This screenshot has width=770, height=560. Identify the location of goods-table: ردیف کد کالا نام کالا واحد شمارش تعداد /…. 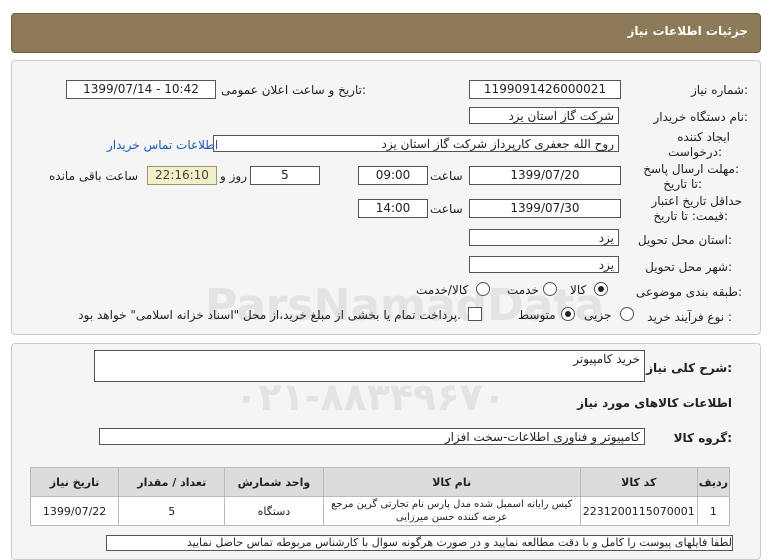
(380, 496).